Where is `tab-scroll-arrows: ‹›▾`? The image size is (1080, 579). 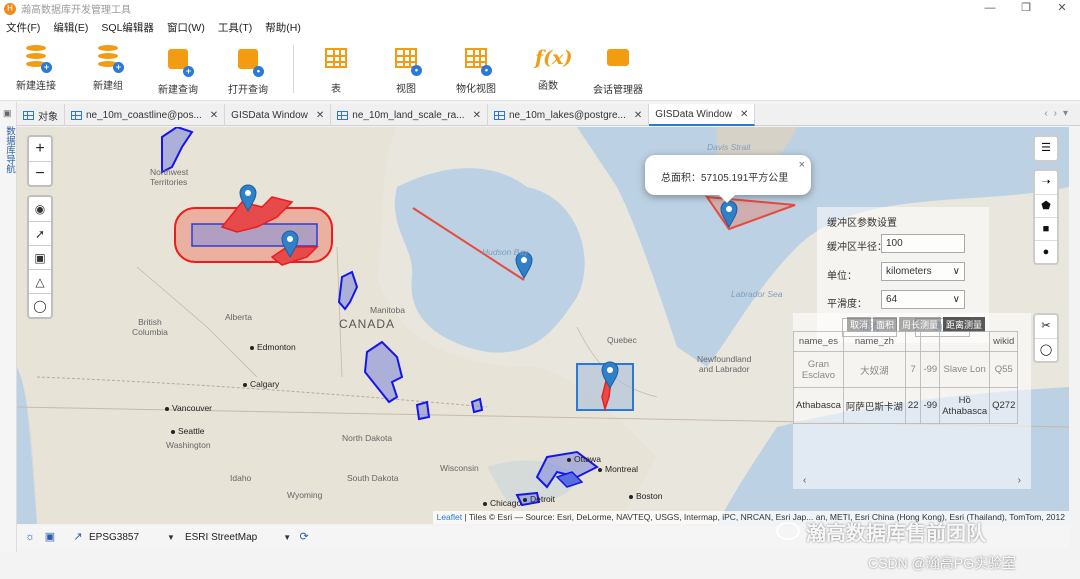 tab-scroll-arrows: ‹›▾ is located at coordinates (1059, 113).